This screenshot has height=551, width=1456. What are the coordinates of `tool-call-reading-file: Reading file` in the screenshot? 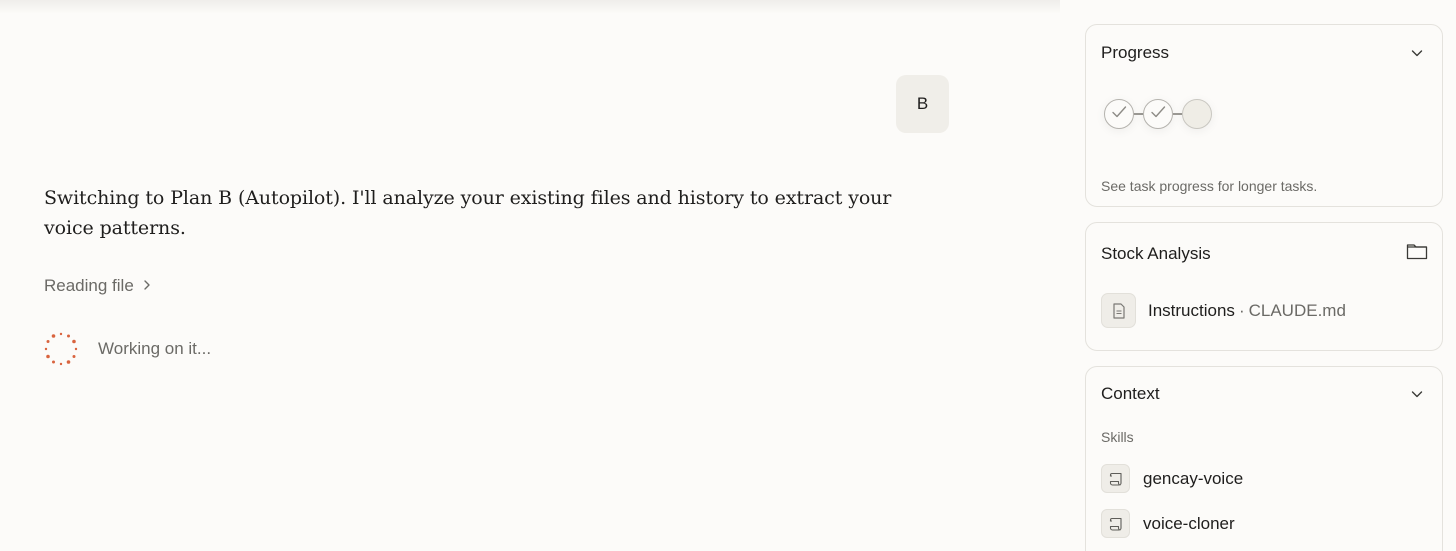 It's located at (98, 286).